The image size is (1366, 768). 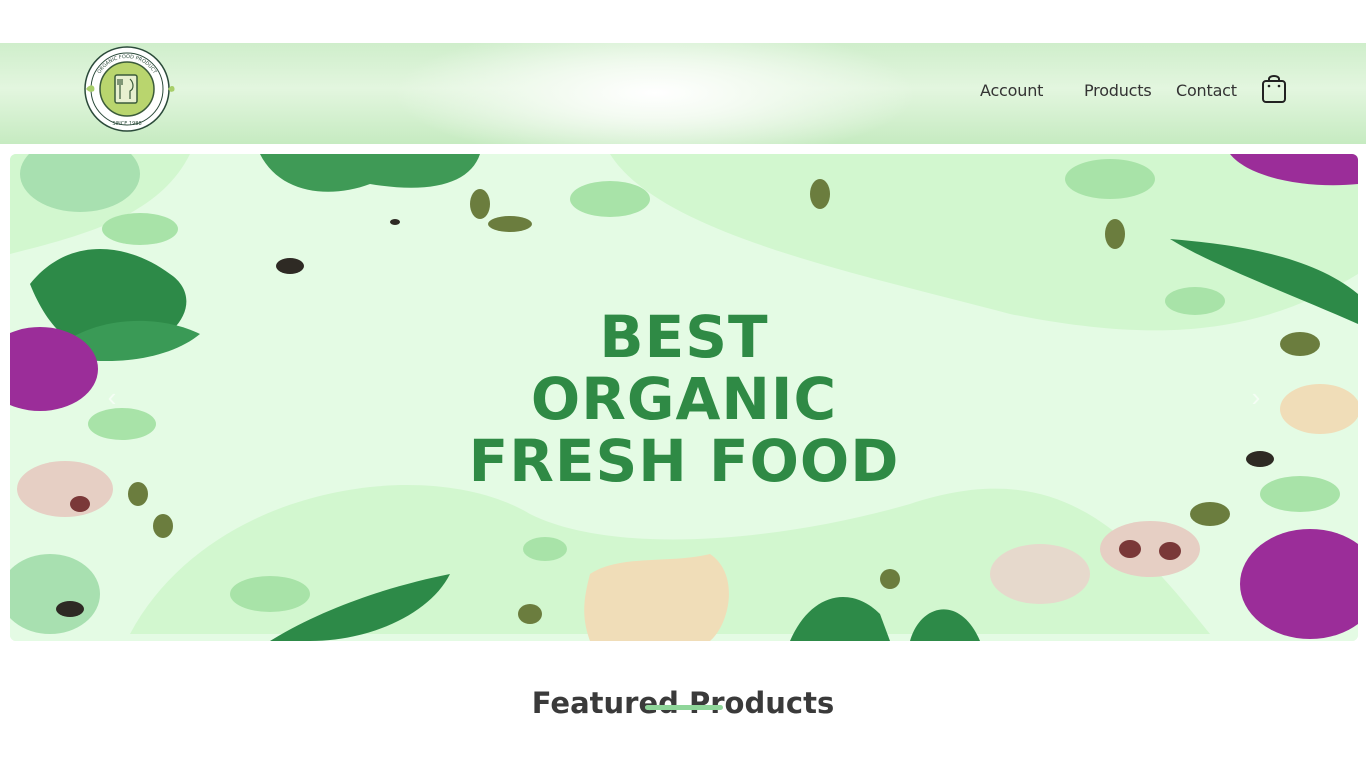 I want to click on nav-link-contact: Contact, so click(x=1206, y=90).